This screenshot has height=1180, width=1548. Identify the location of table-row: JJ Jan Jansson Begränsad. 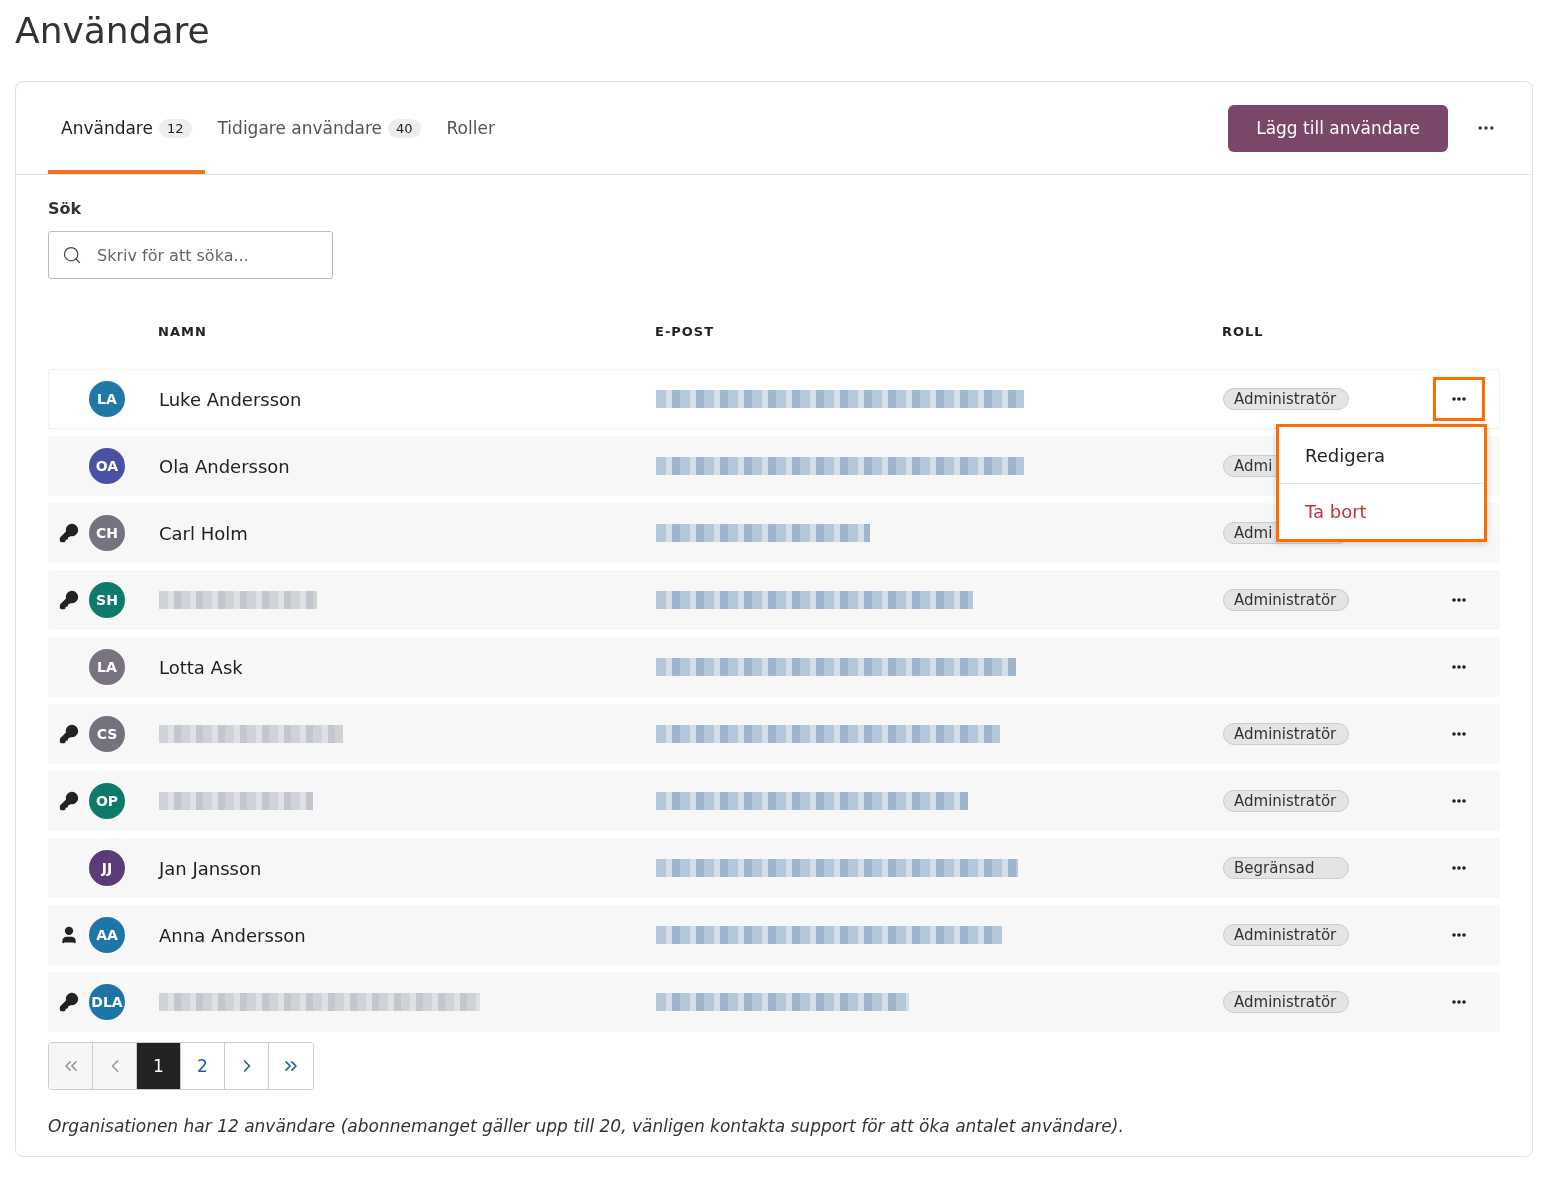
(774, 868).